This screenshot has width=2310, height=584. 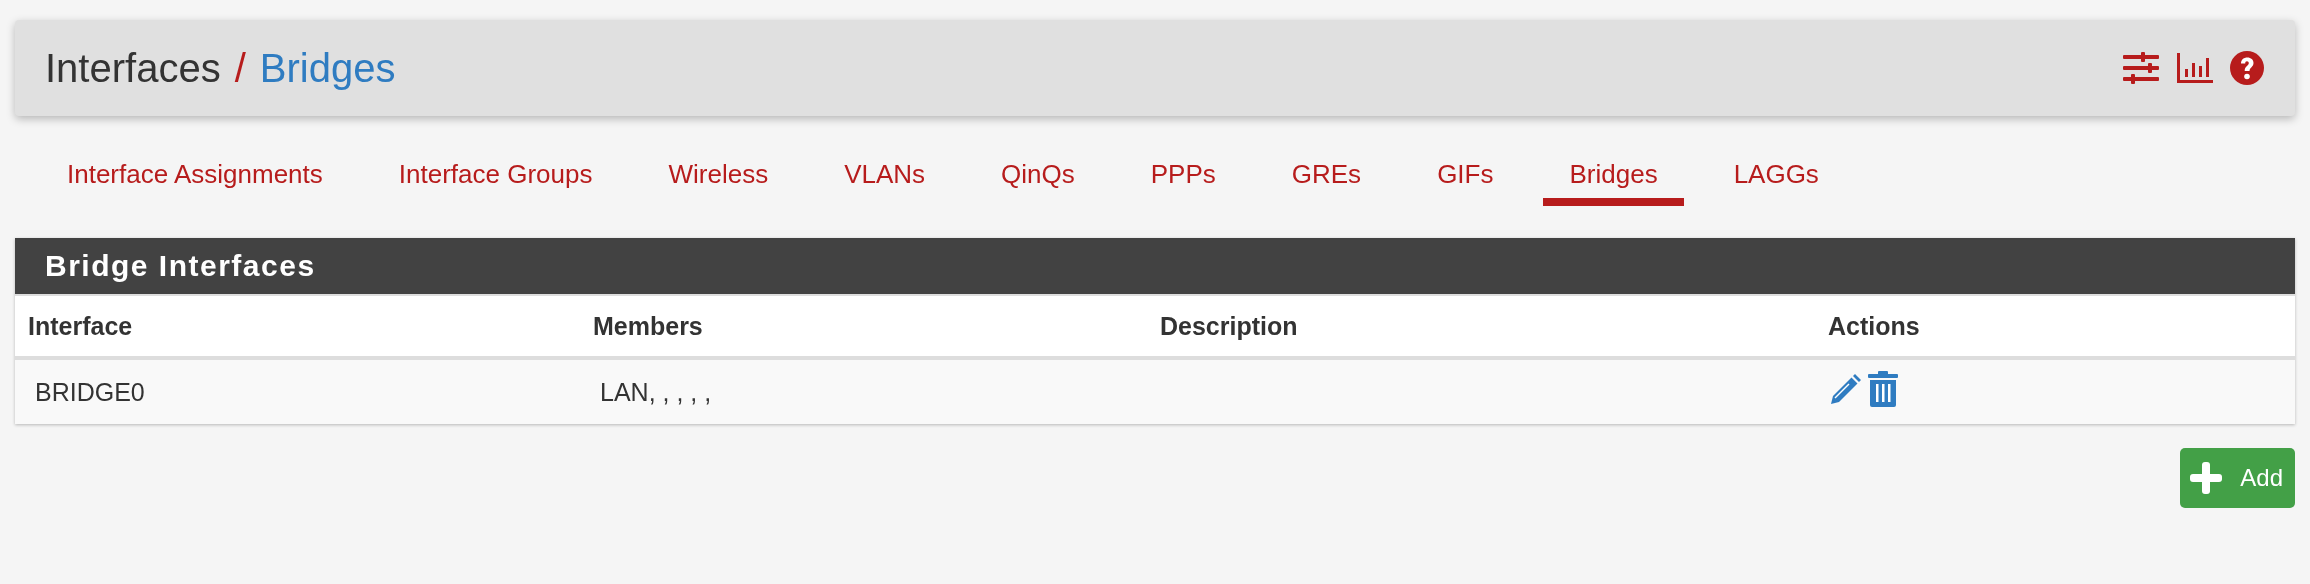 I want to click on edit-icon, so click(x=1846, y=389).